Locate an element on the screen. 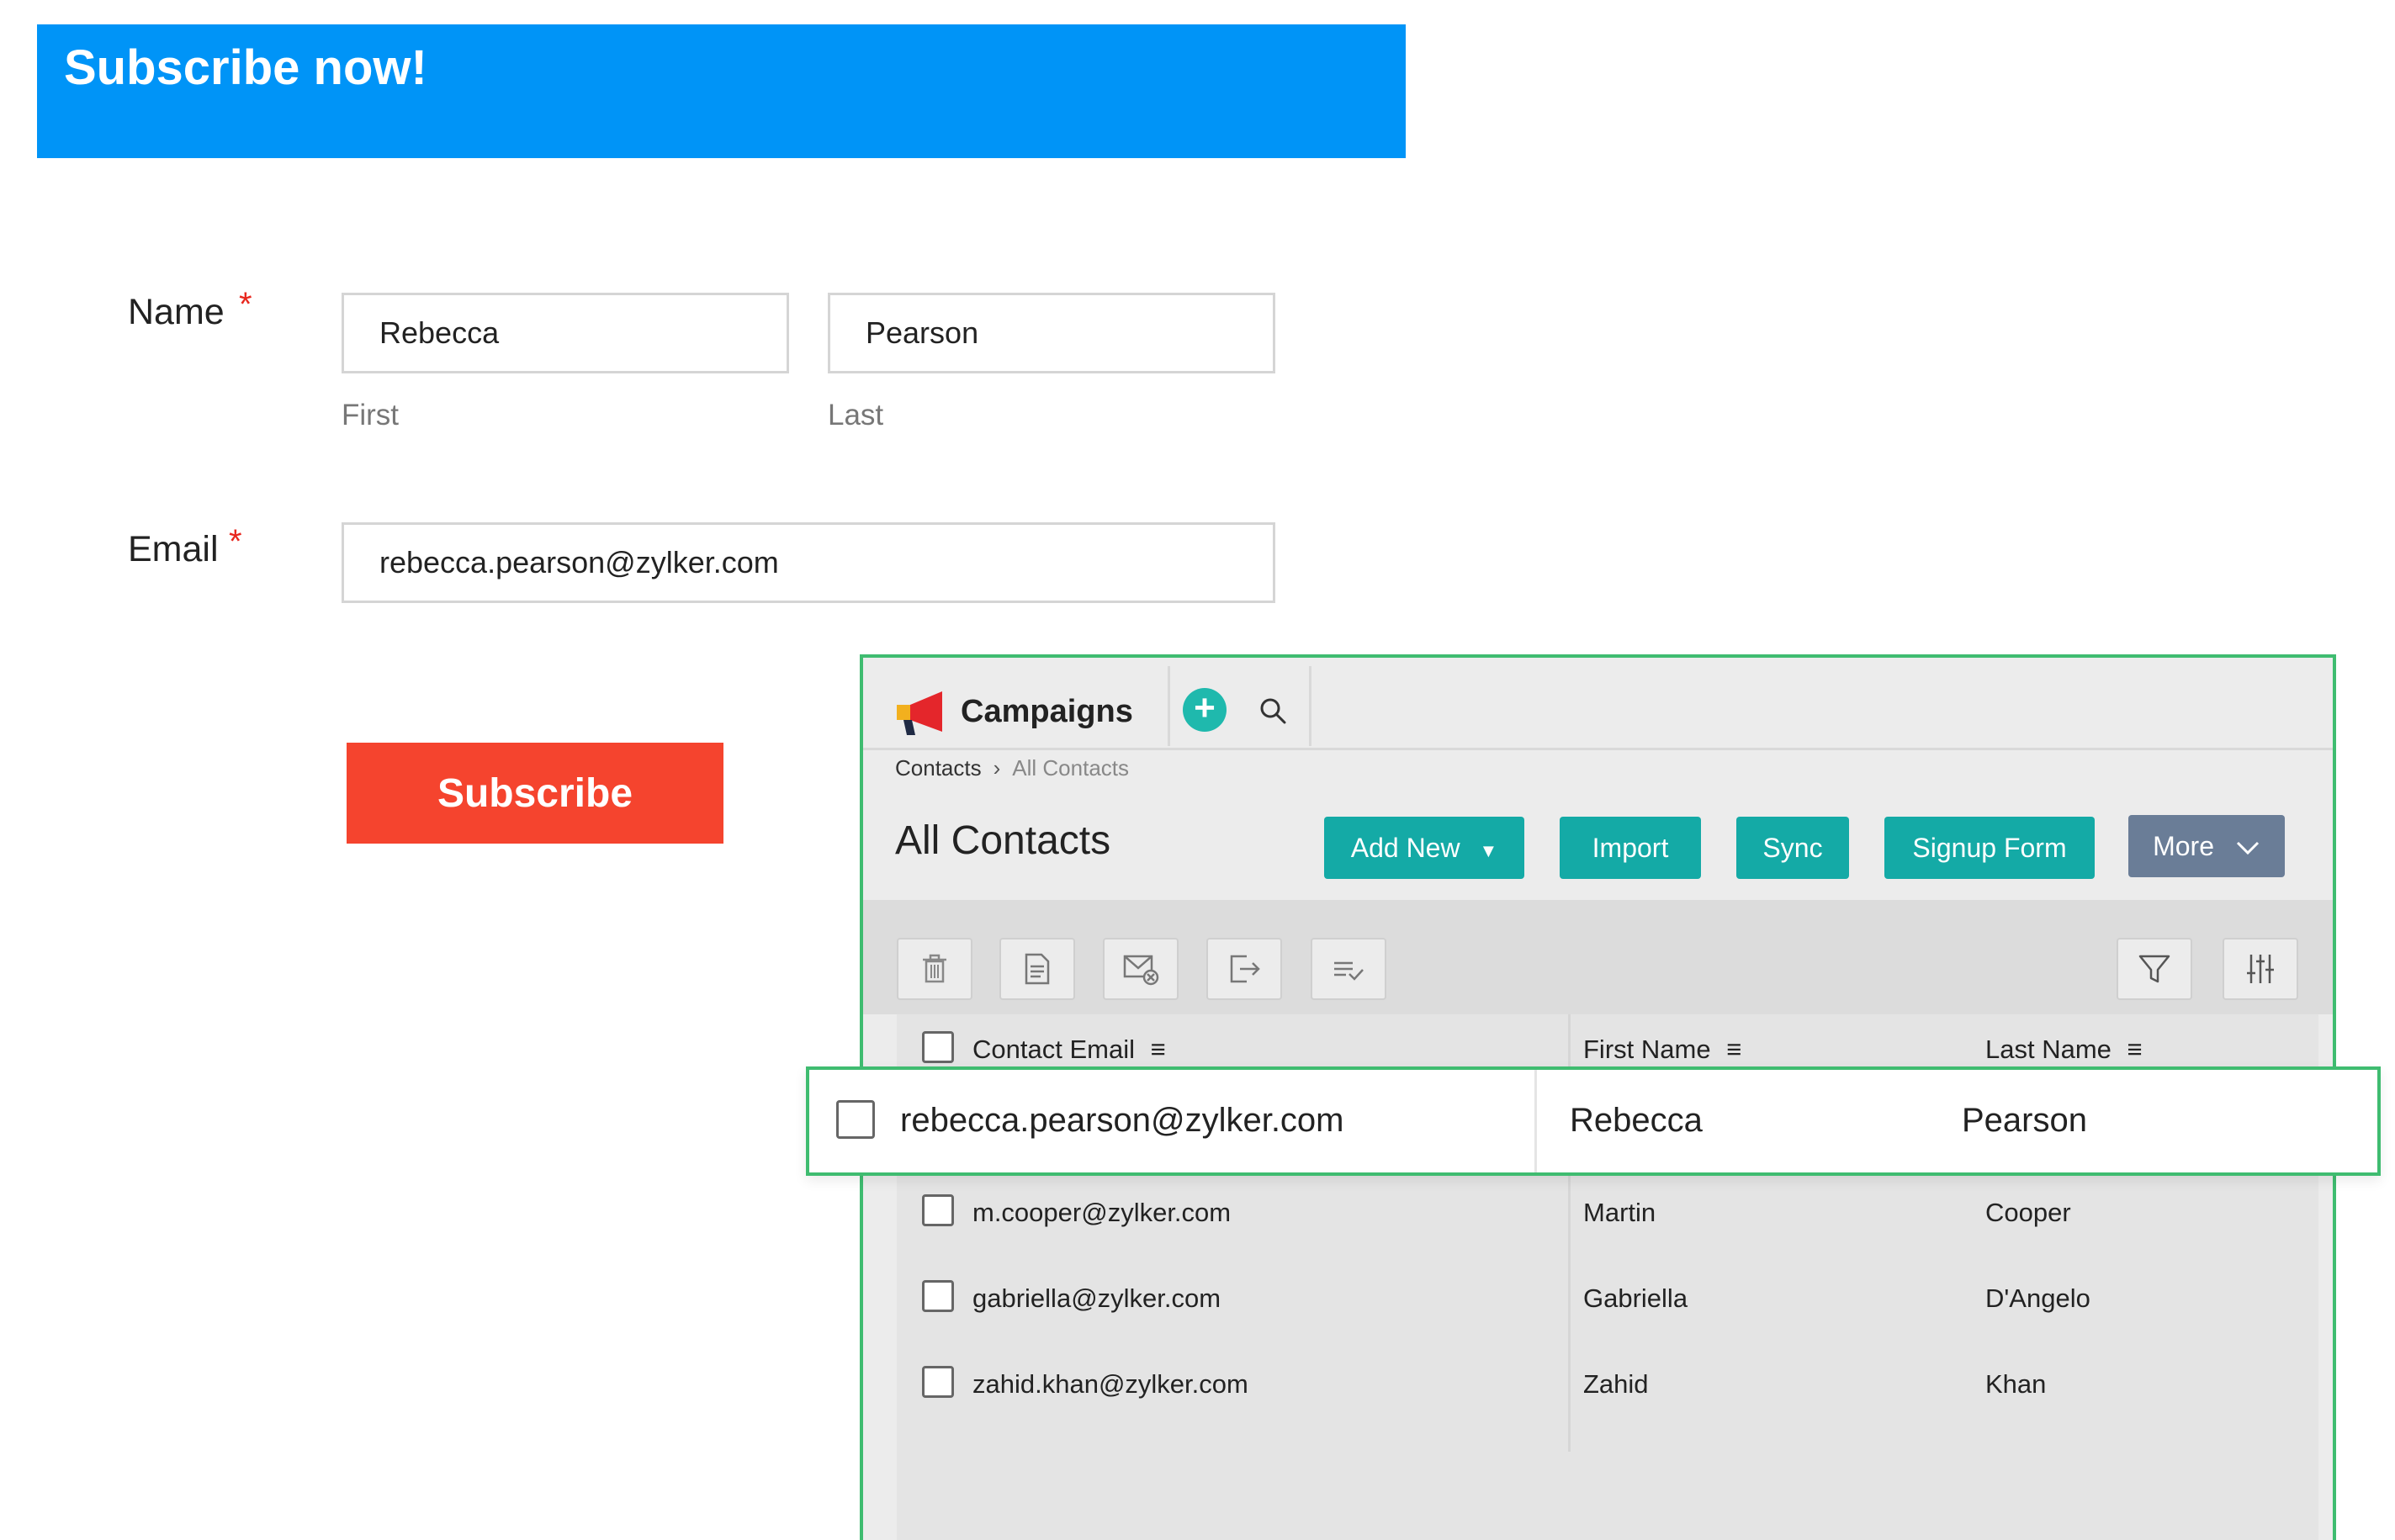 This screenshot has height=1540, width=2395. caret-down-icon: ▼ is located at coordinates (1489, 850).